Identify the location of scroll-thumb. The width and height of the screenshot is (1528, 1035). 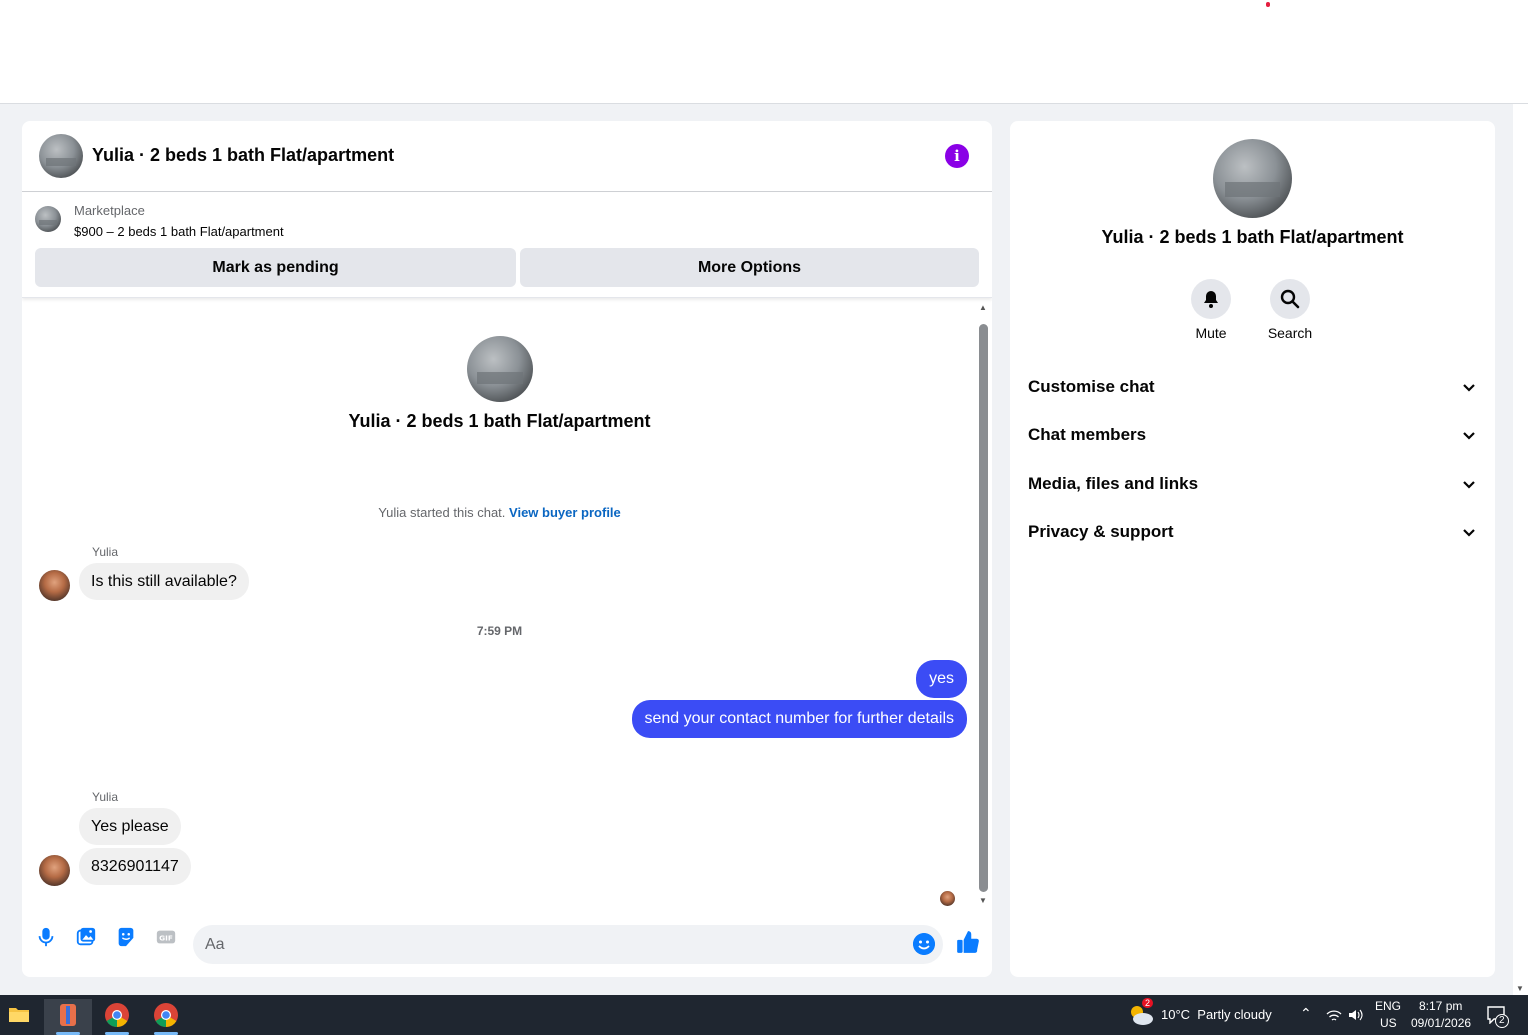
(983, 608).